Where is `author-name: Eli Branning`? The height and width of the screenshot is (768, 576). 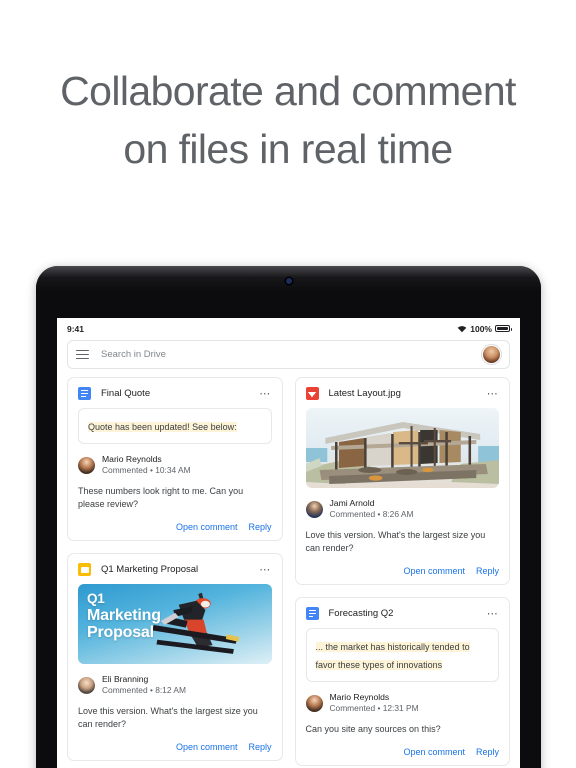 author-name: Eli Branning is located at coordinates (125, 679).